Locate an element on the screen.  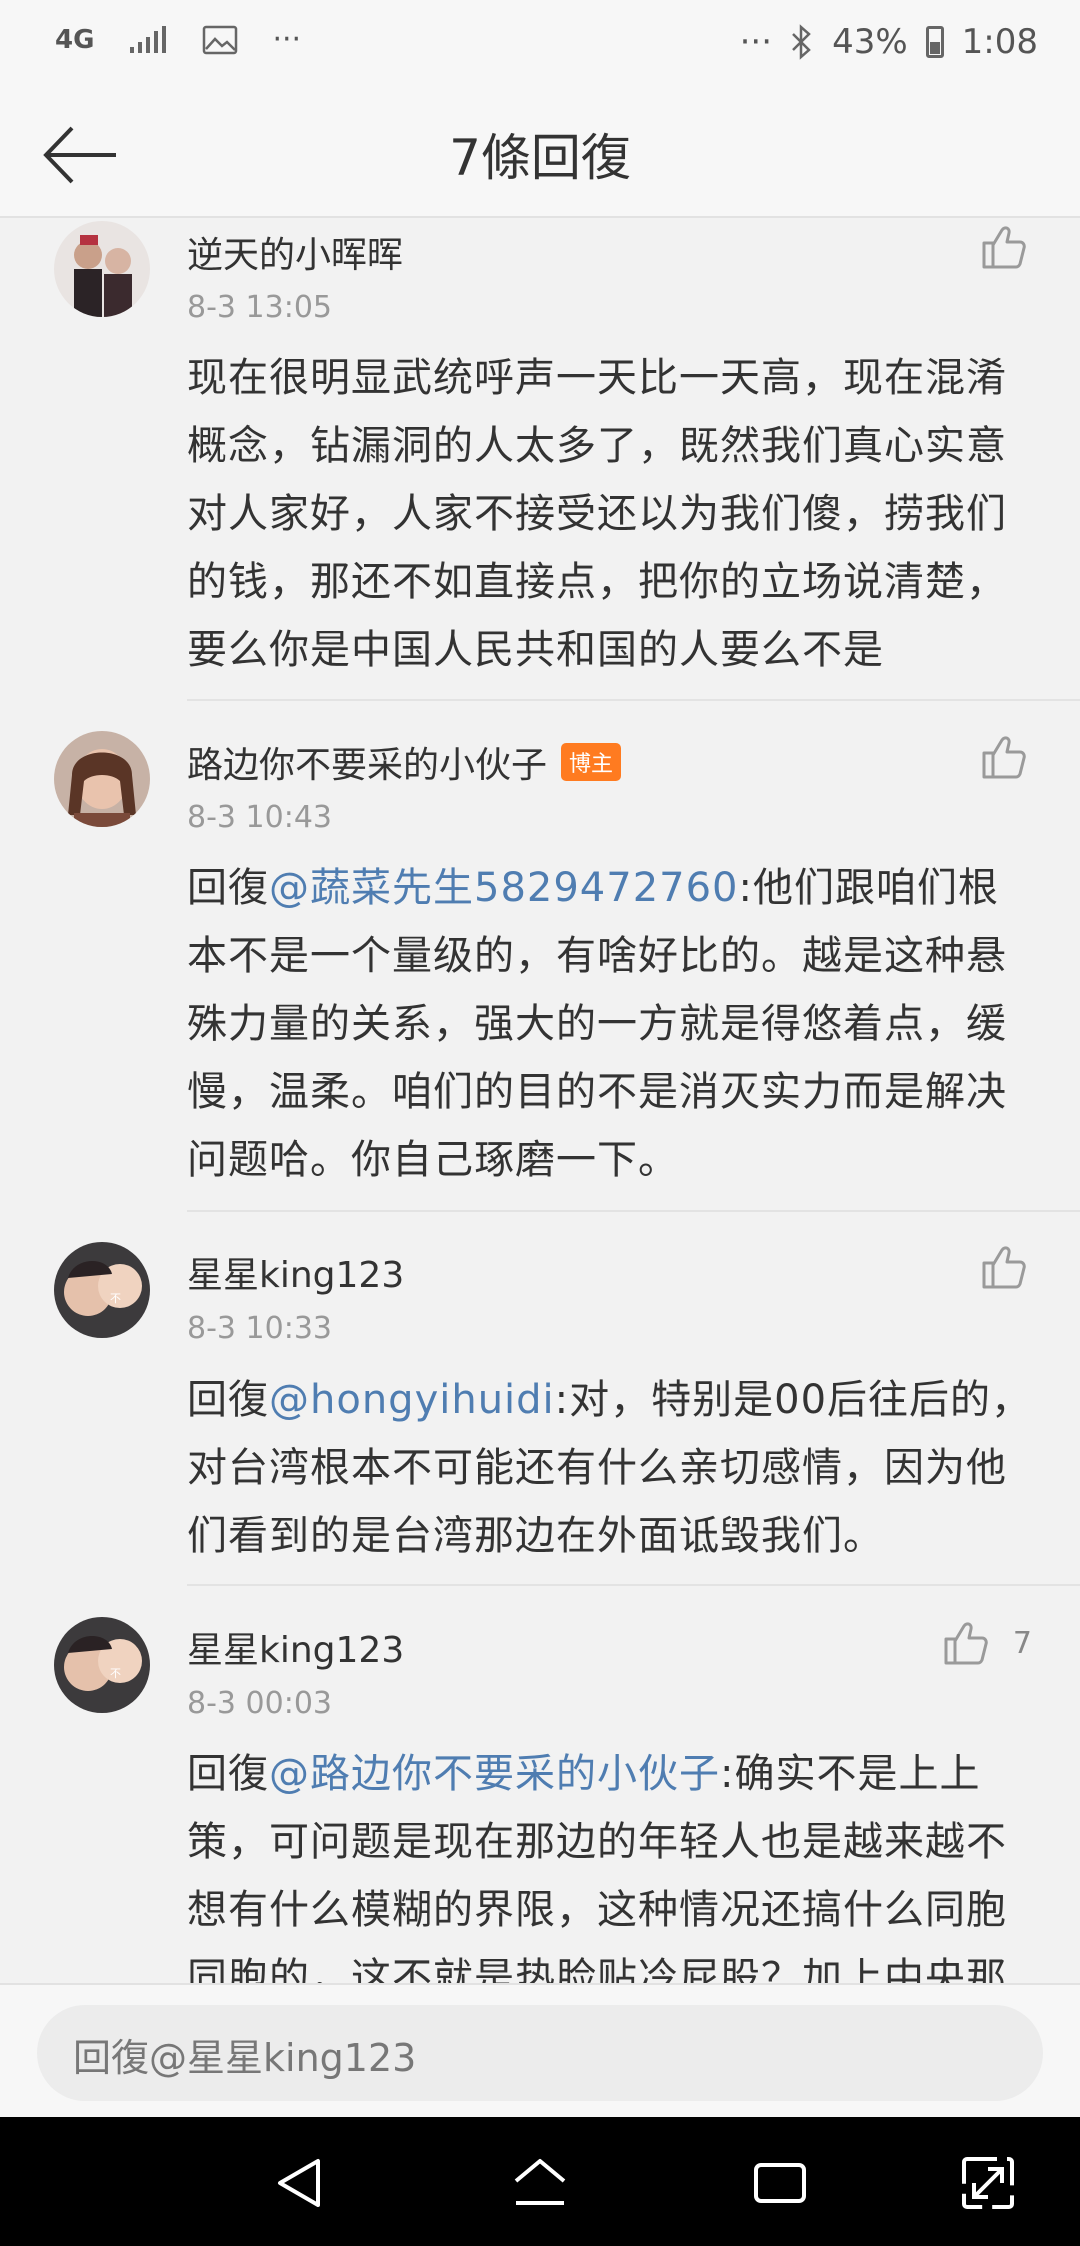
image-icon is located at coordinates (220, 39).